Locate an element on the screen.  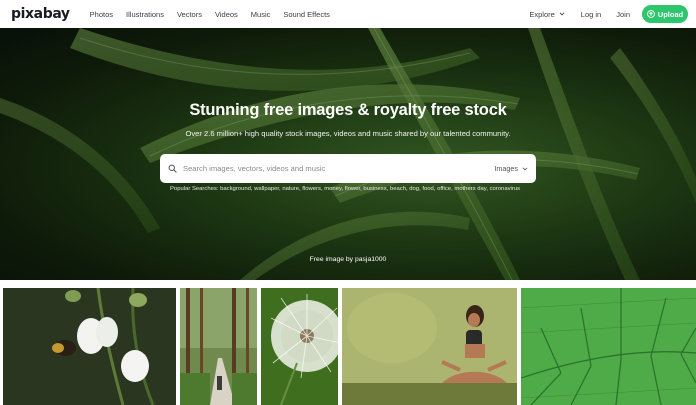
gallery-image-dandelion is located at coordinates (299, 346).